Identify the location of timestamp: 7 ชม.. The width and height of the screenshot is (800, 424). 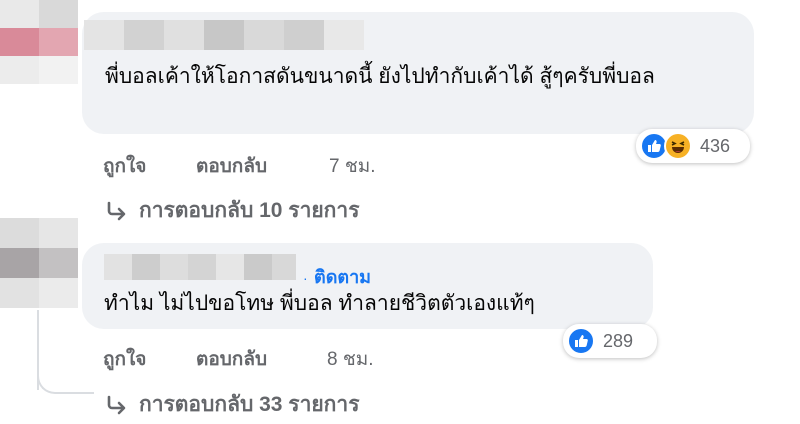
(352, 166).